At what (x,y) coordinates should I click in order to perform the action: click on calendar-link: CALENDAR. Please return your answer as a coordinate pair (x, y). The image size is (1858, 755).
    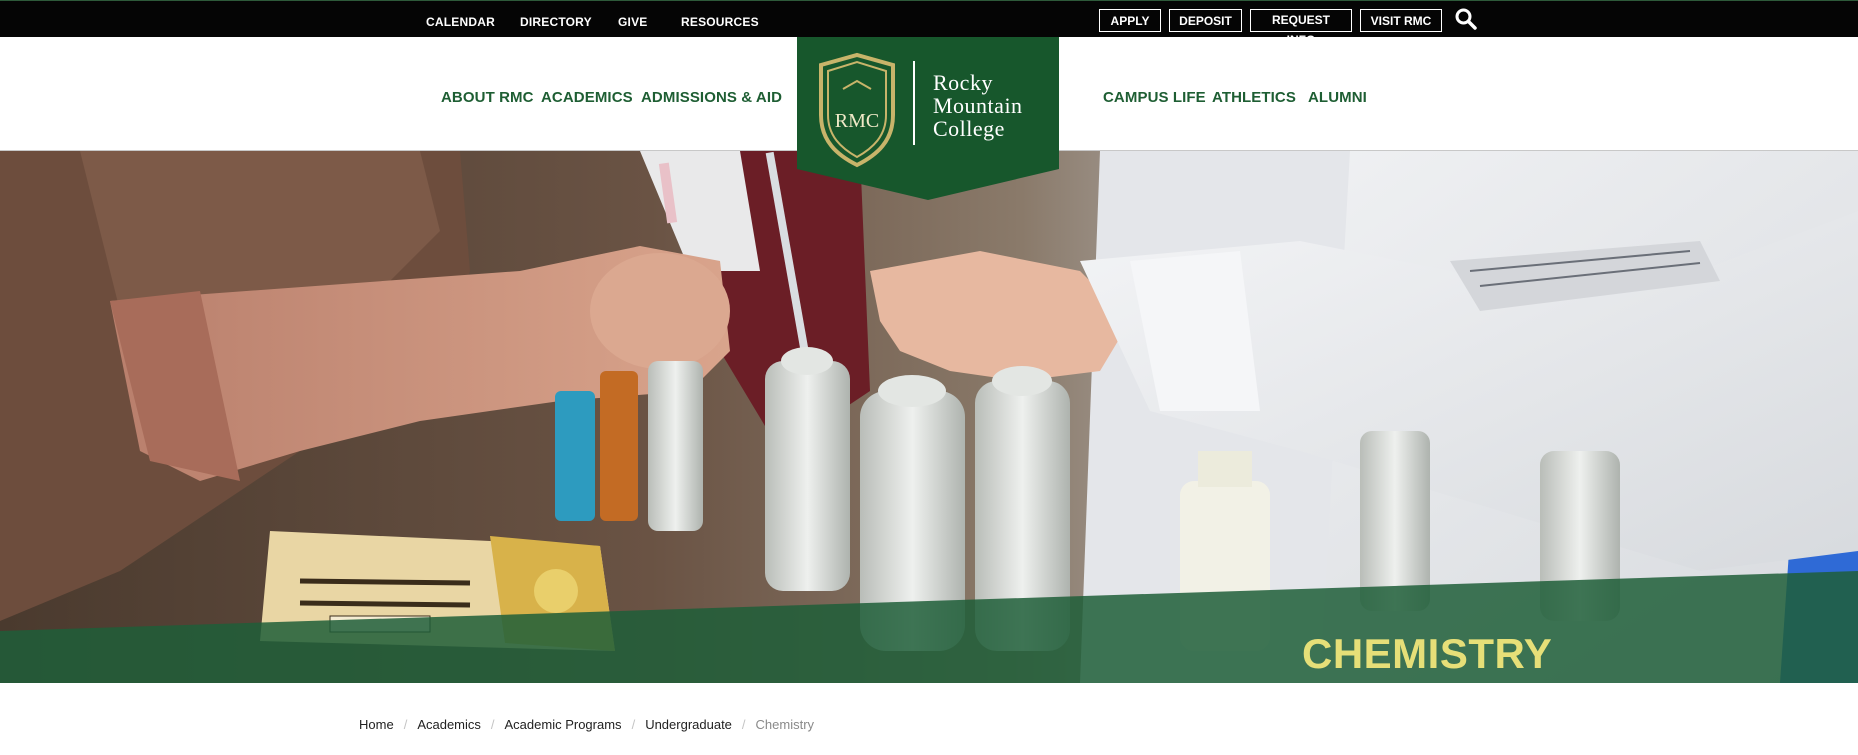
    Looking at the image, I should click on (460, 22).